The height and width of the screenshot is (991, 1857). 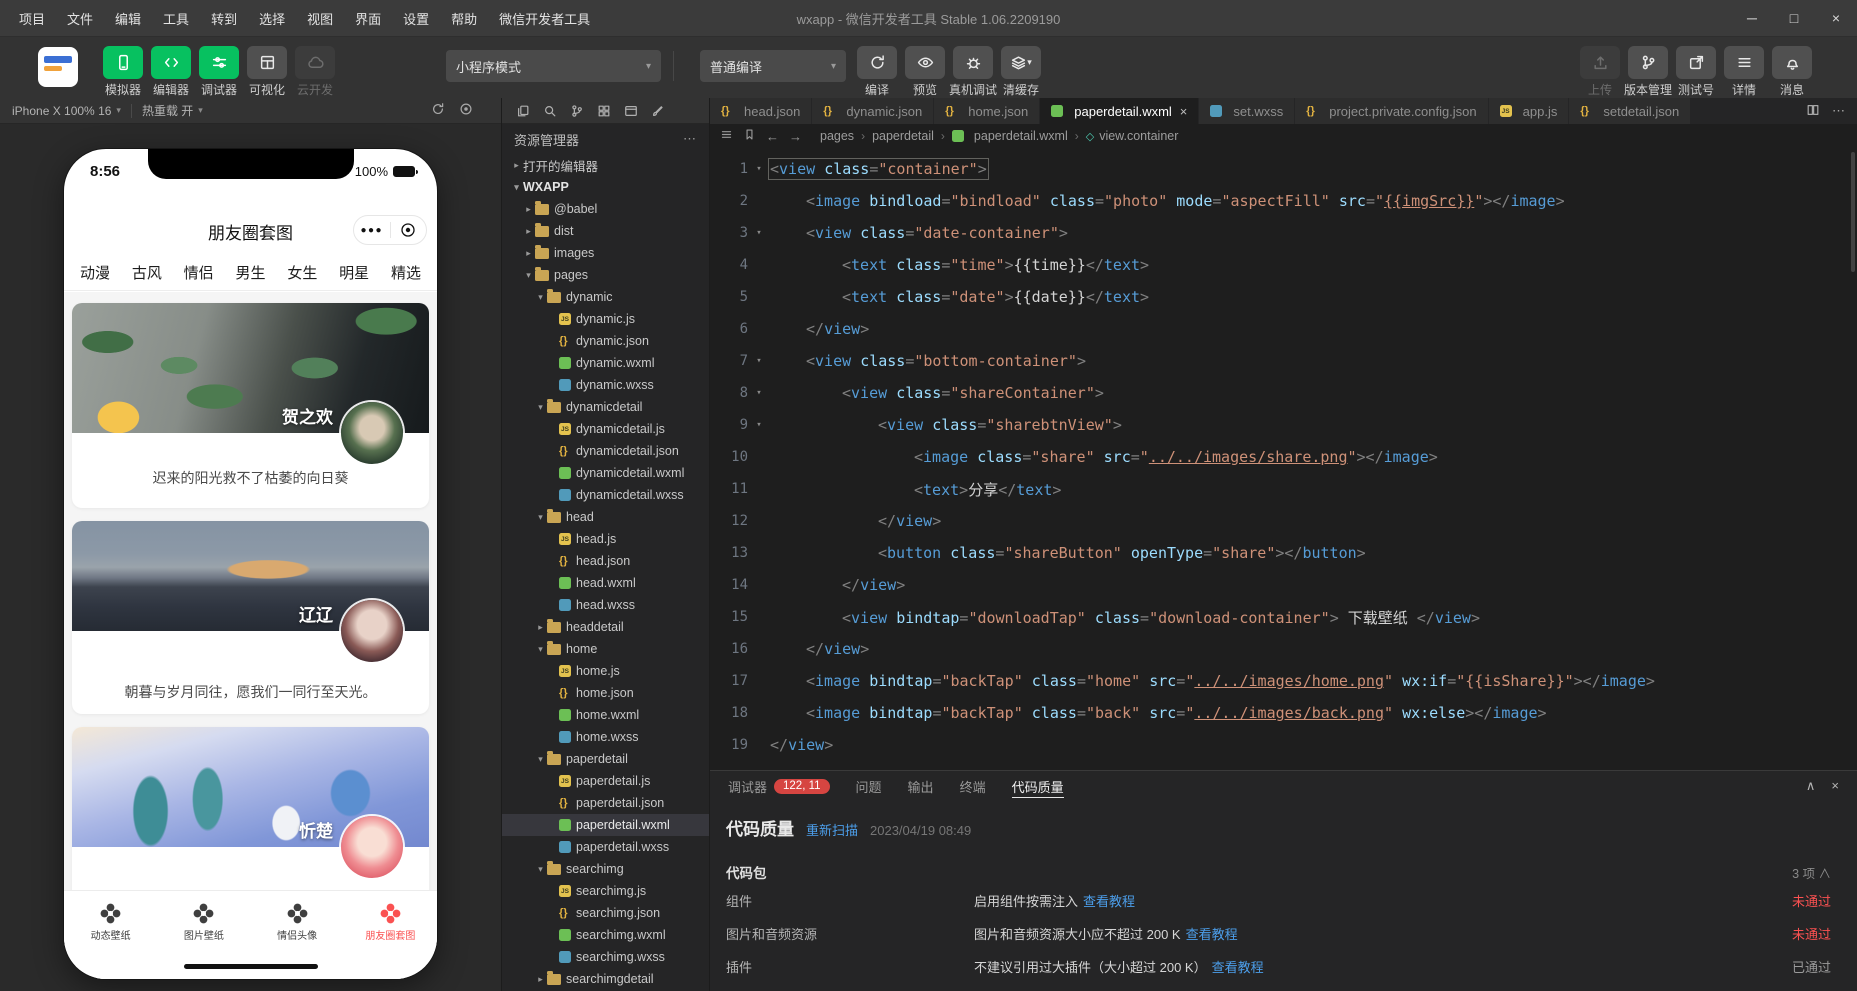 I want to click on code-line: 6 </view>, so click(x=1283, y=329).